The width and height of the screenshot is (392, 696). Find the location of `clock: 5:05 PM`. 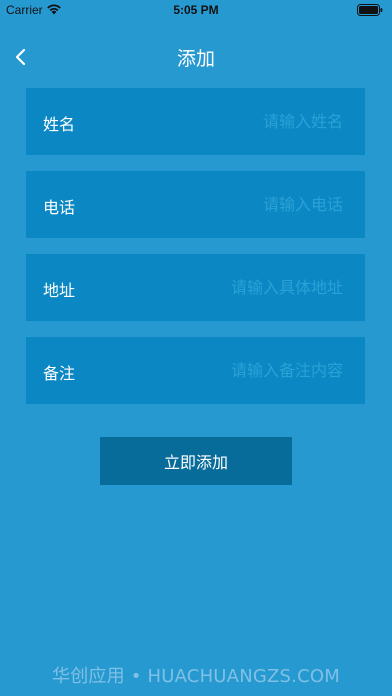

clock: 5:05 PM is located at coordinates (196, 10).